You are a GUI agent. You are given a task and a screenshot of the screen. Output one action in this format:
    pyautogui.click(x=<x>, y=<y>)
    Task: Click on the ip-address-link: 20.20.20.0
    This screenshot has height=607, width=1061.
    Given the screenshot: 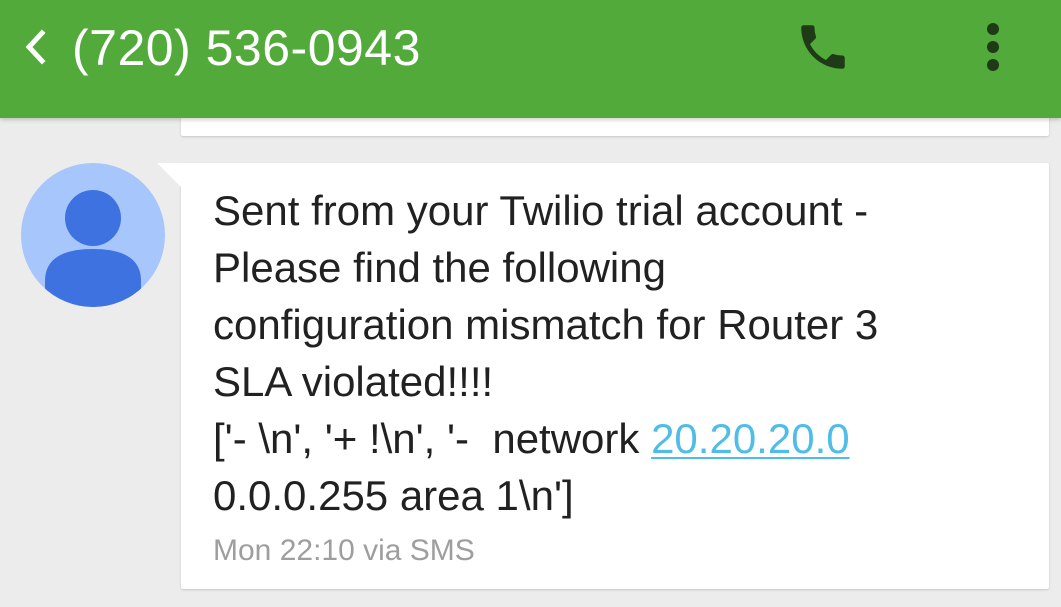 What is the action you would take?
    pyautogui.click(x=750, y=438)
    